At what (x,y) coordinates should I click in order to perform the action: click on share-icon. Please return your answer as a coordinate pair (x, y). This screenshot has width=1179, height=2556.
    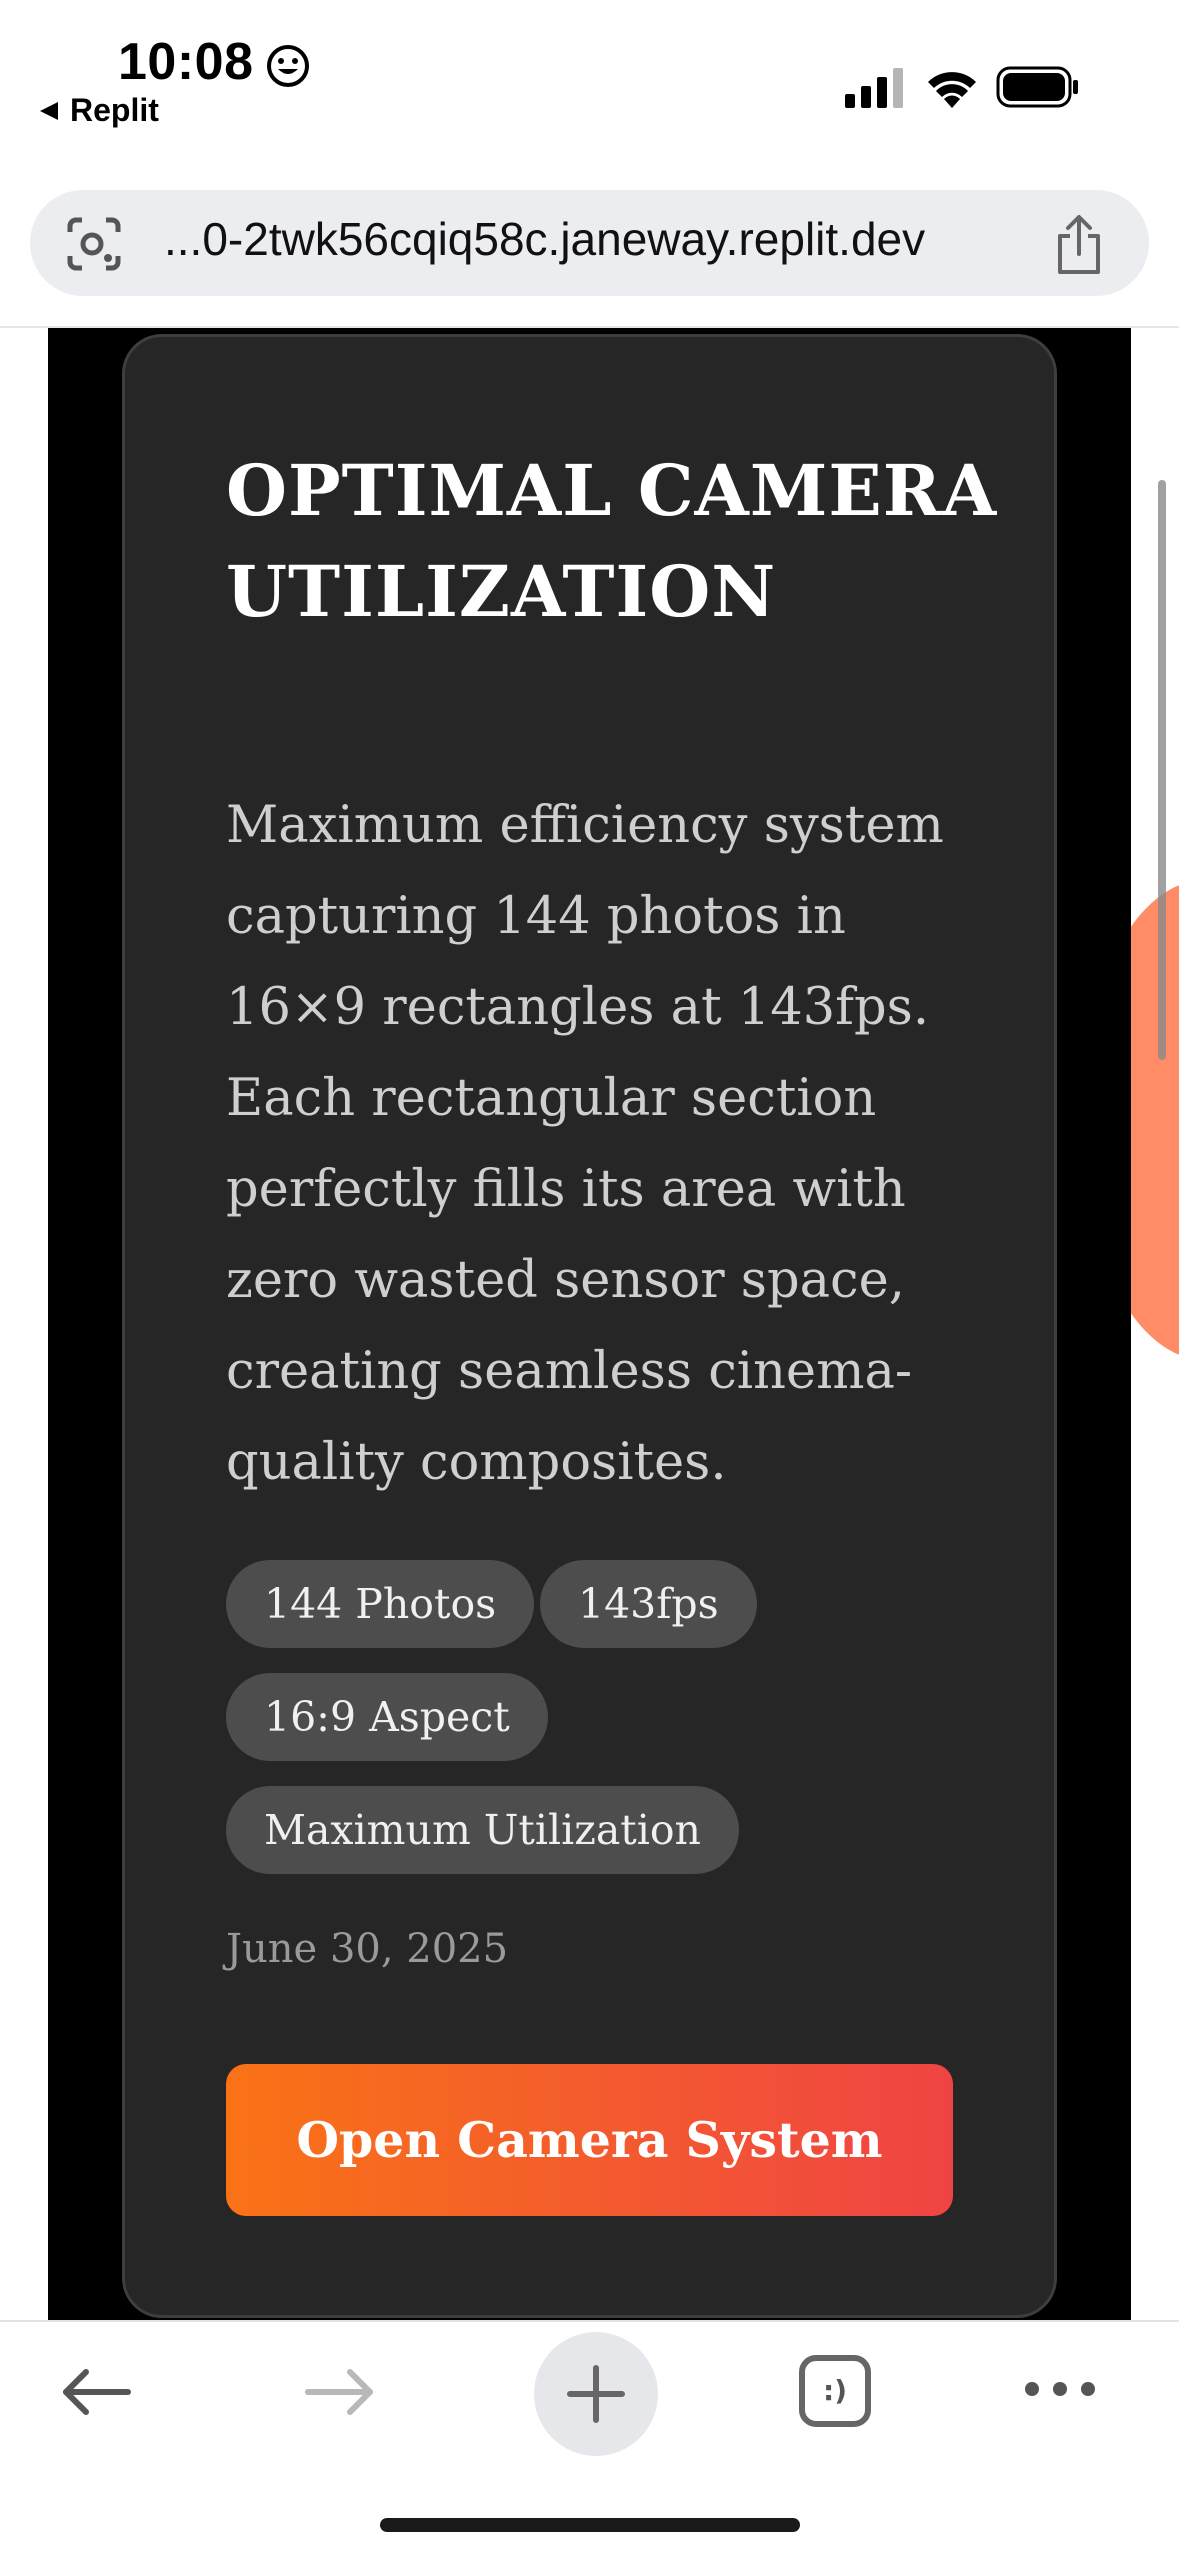
    Looking at the image, I should click on (1079, 245).